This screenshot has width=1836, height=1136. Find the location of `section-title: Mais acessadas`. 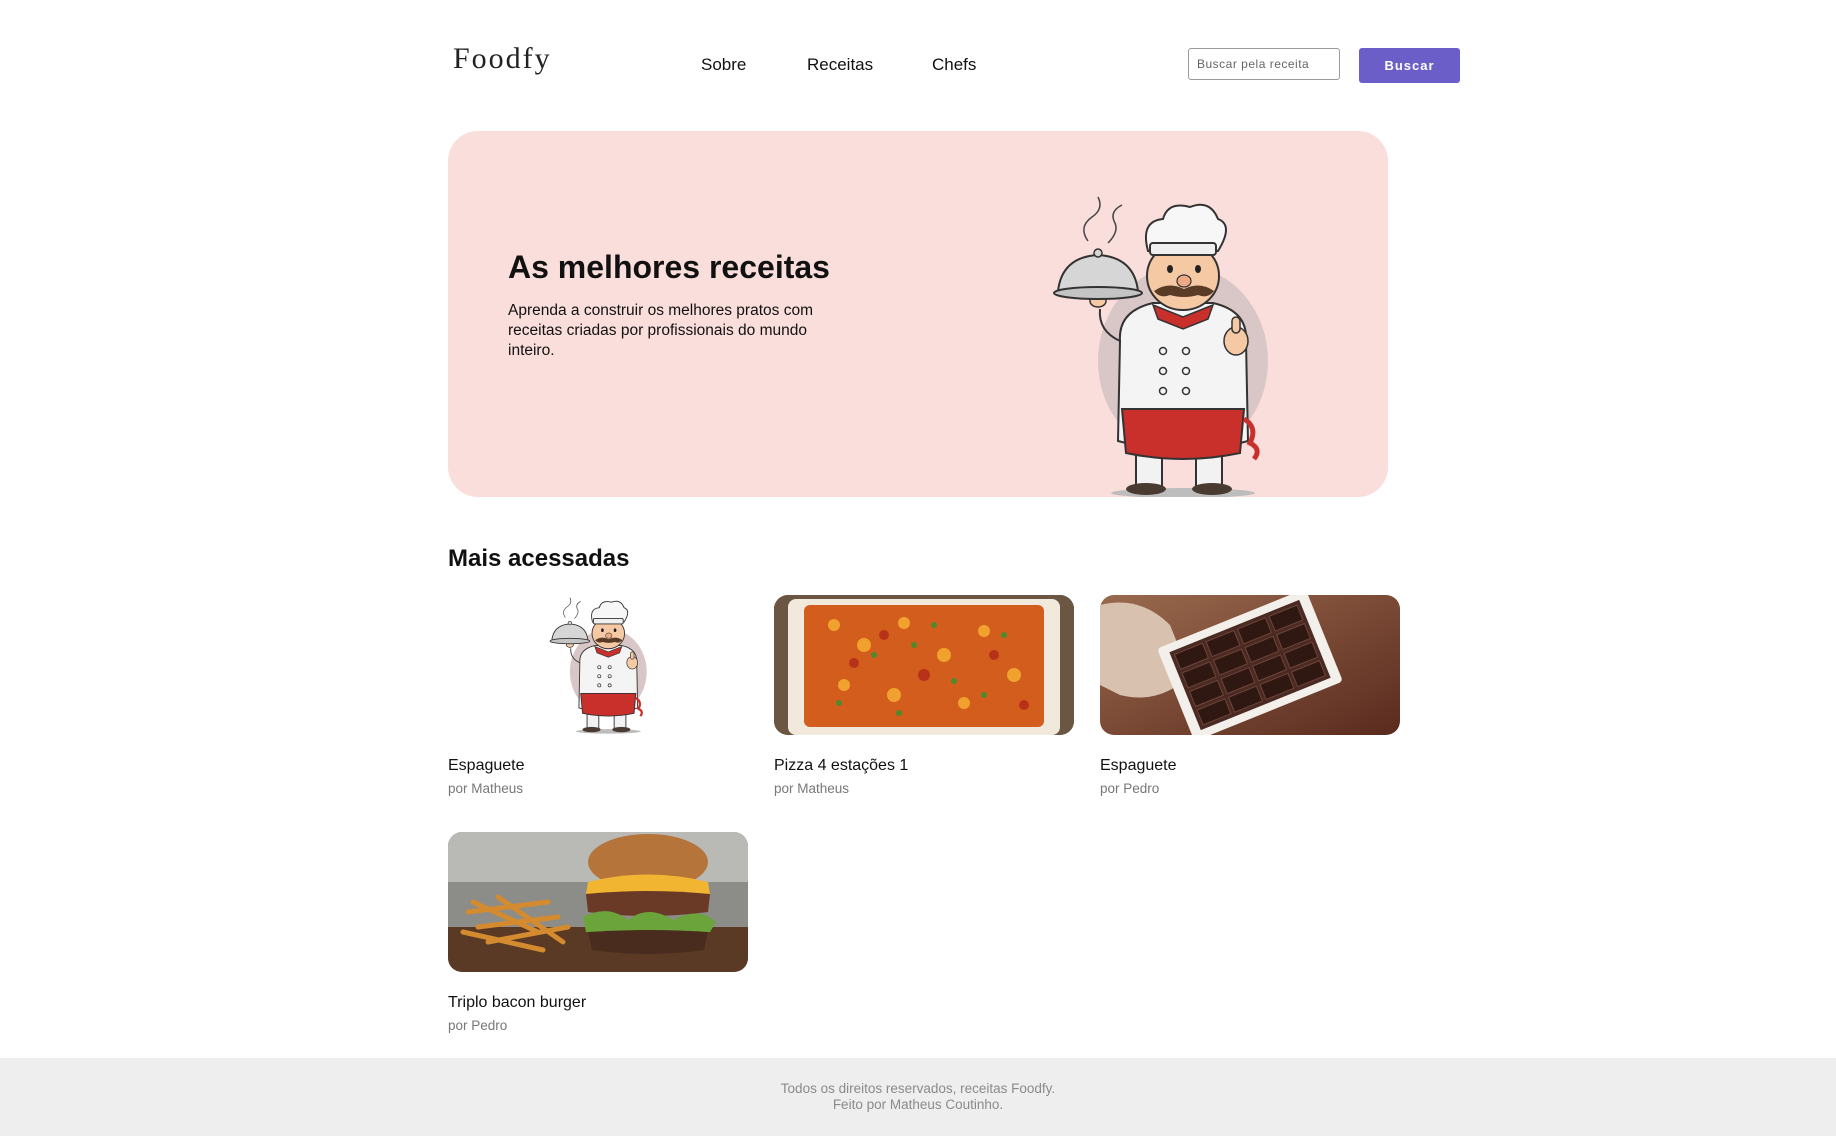

section-title: Mais acessadas is located at coordinates (539, 558).